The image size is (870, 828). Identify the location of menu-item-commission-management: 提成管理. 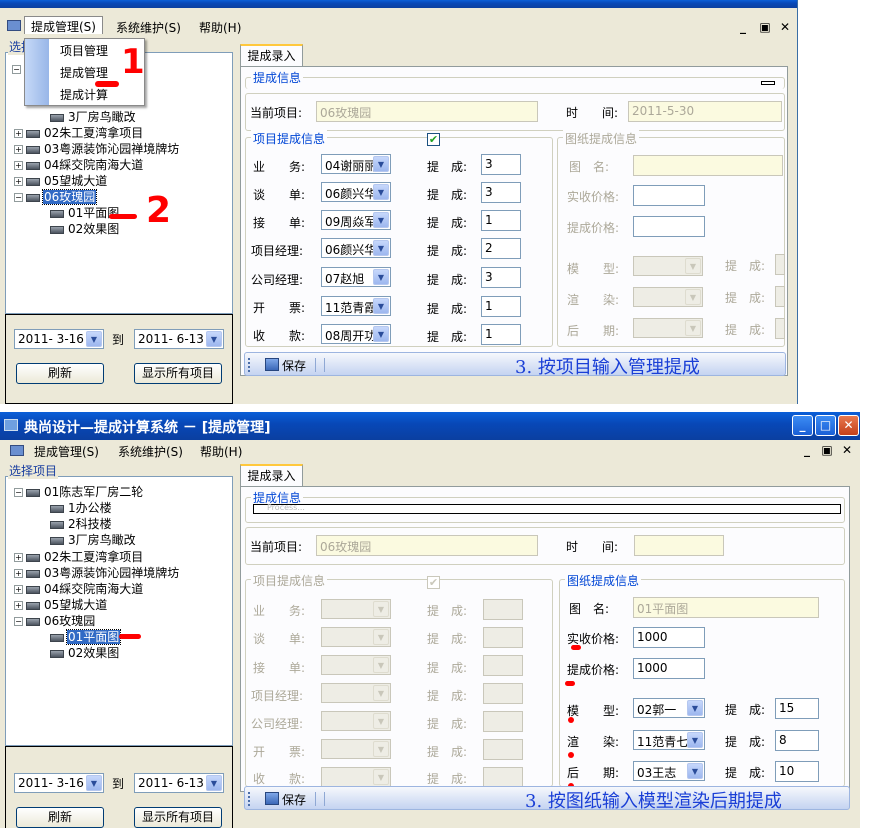
(84, 72).